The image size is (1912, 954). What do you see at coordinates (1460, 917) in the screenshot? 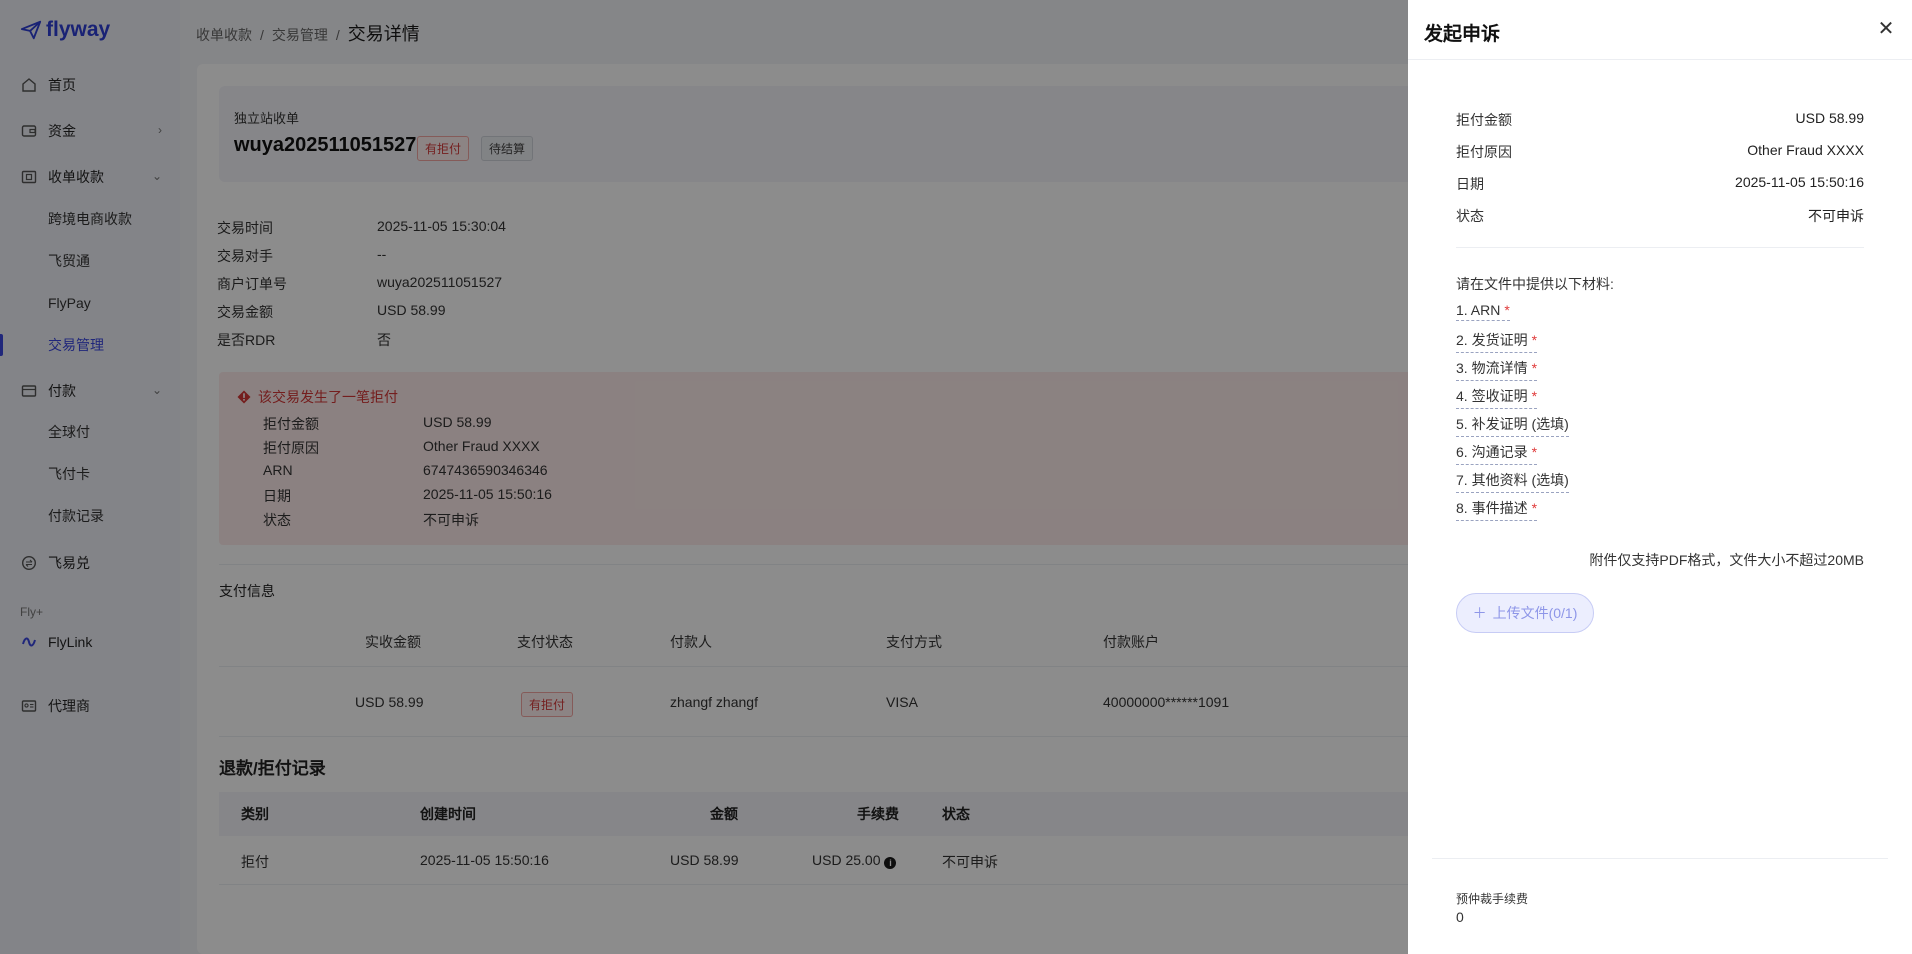
I see `arbitration-fee-value: 0` at bounding box center [1460, 917].